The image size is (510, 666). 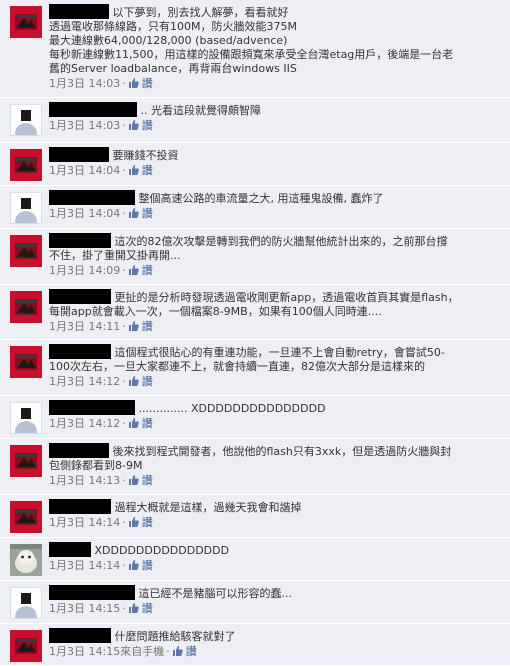 I want to click on comment-timestamp: 1月3日 14:09, so click(x=84, y=270).